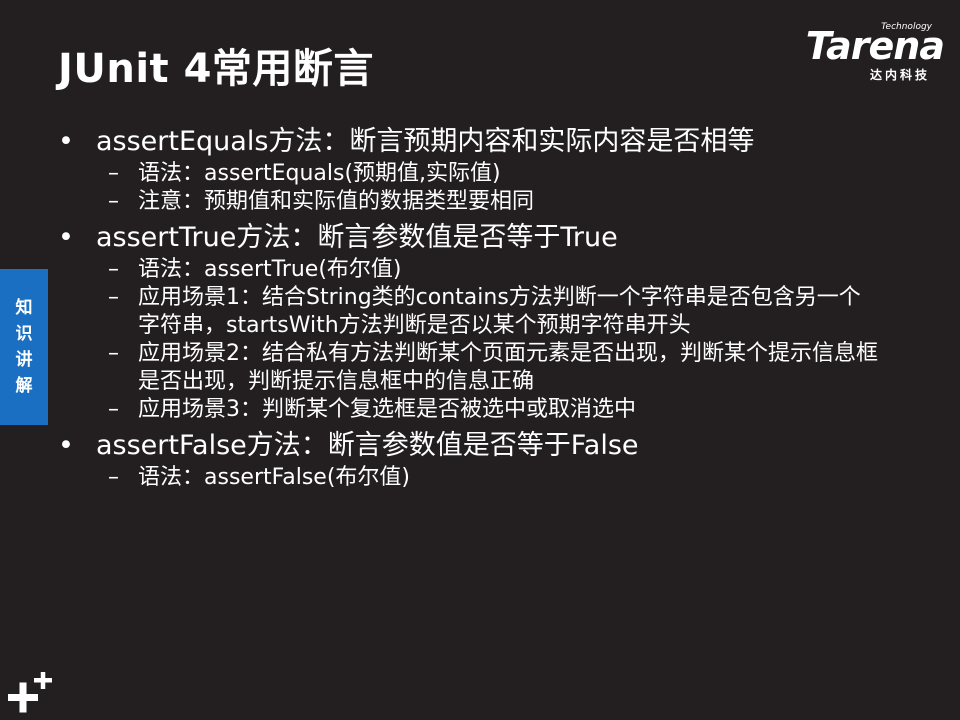 The height and width of the screenshot is (720, 960). What do you see at coordinates (875, 46) in the screenshot?
I see `logo-wordmark: Tarena` at bounding box center [875, 46].